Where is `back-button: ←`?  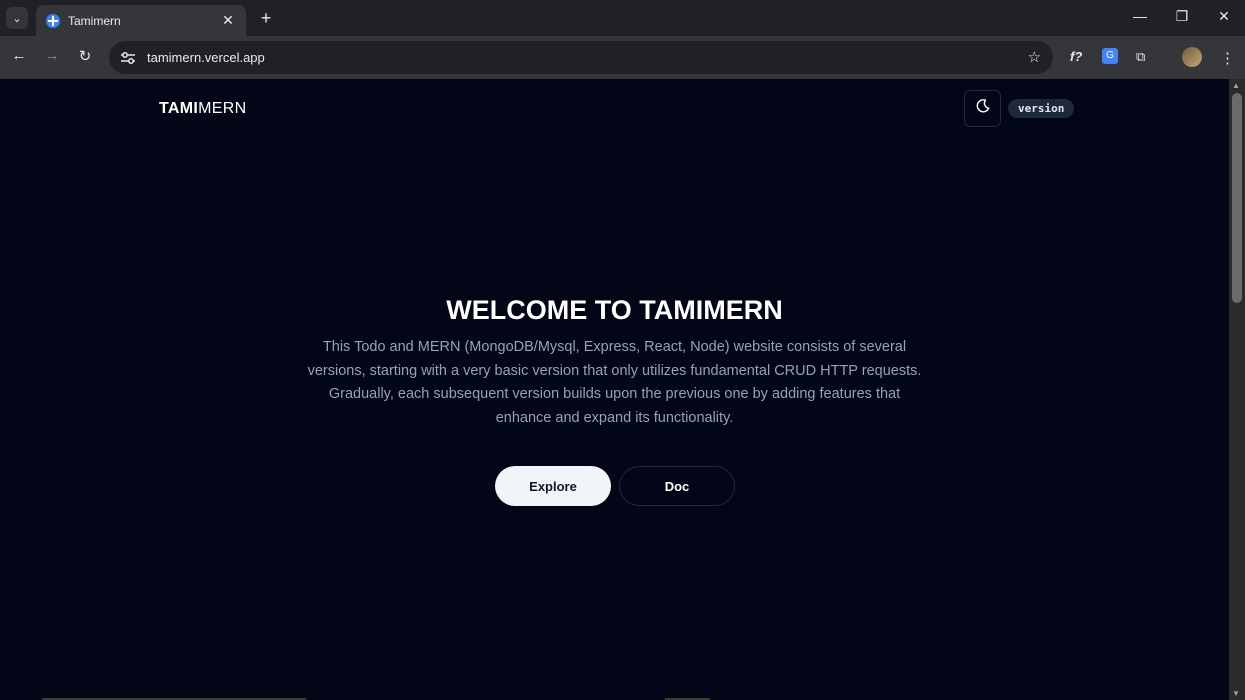 back-button: ← is located at coordinates (19, 55).